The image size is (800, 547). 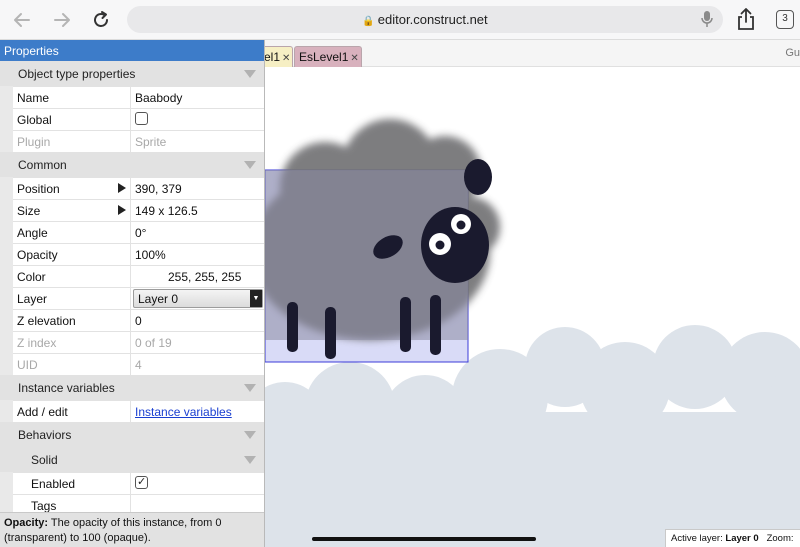 What do you see at coordinates (132, 50) in the screenshot?
I see `properties-title: Properties` at bounding box center [132, 50].